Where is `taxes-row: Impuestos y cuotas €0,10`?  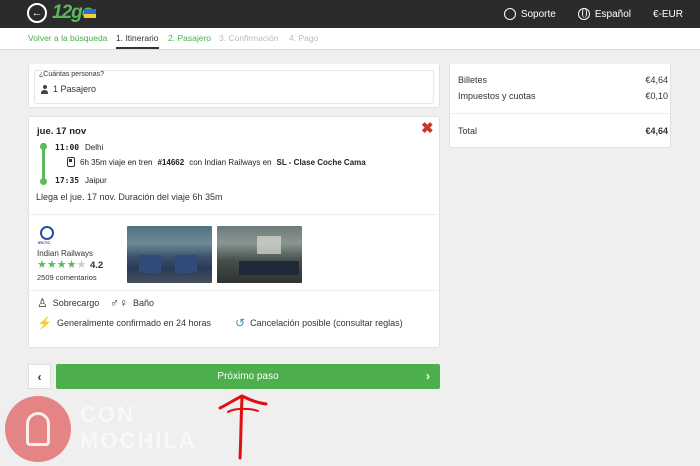
taxes-row: Impuestos y cuotas €0,10 is located at coordinates (563, 96).